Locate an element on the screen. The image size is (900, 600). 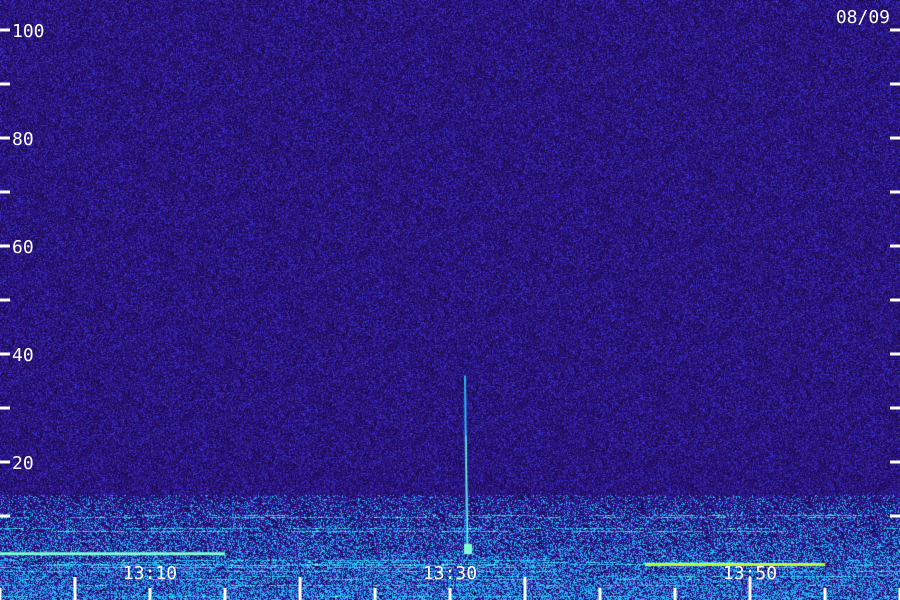
y-tick-label: 40 is located at coordinates (23, 355).